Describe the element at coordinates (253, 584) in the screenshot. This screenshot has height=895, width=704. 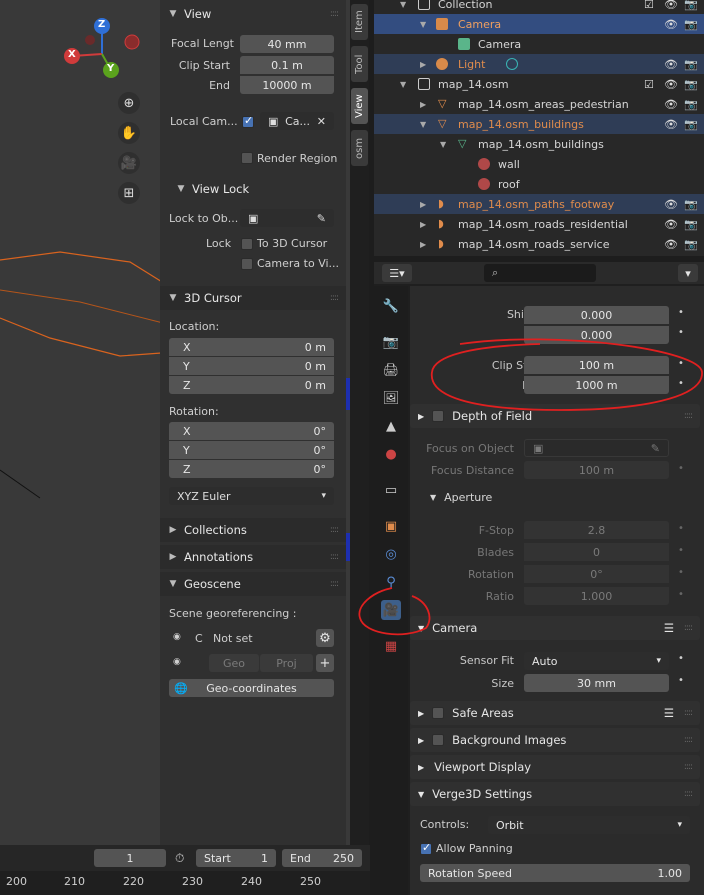
I see `panel-geoscene-header: ▼ Geoscene ::::` at that location.